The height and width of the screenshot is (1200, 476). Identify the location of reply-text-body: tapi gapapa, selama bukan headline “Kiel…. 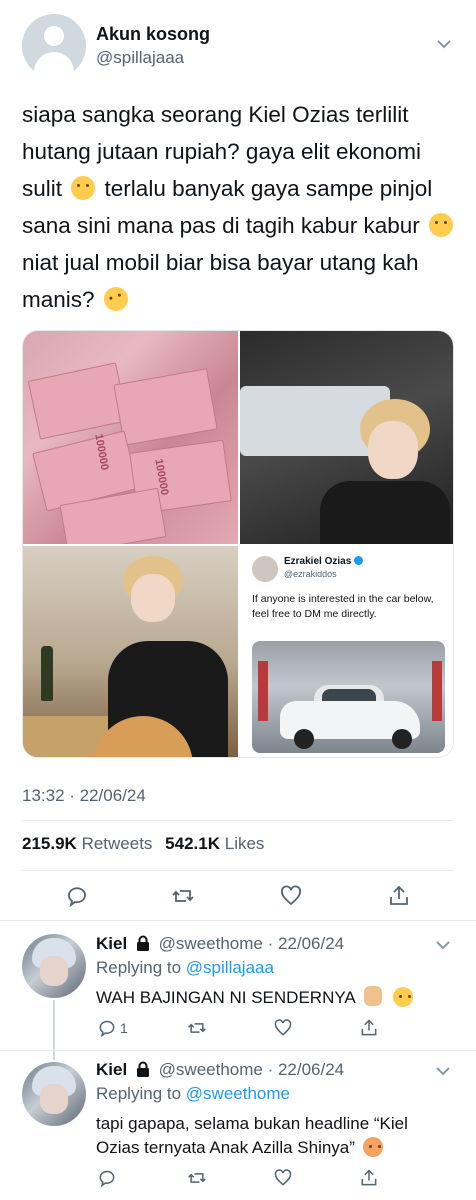
(252, 1135).